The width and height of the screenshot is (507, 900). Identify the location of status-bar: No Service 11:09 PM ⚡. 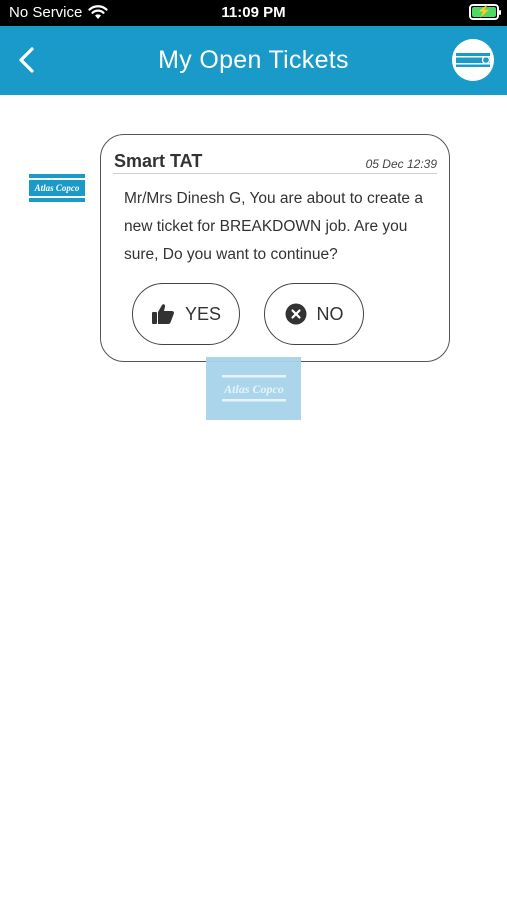
(253, 13).